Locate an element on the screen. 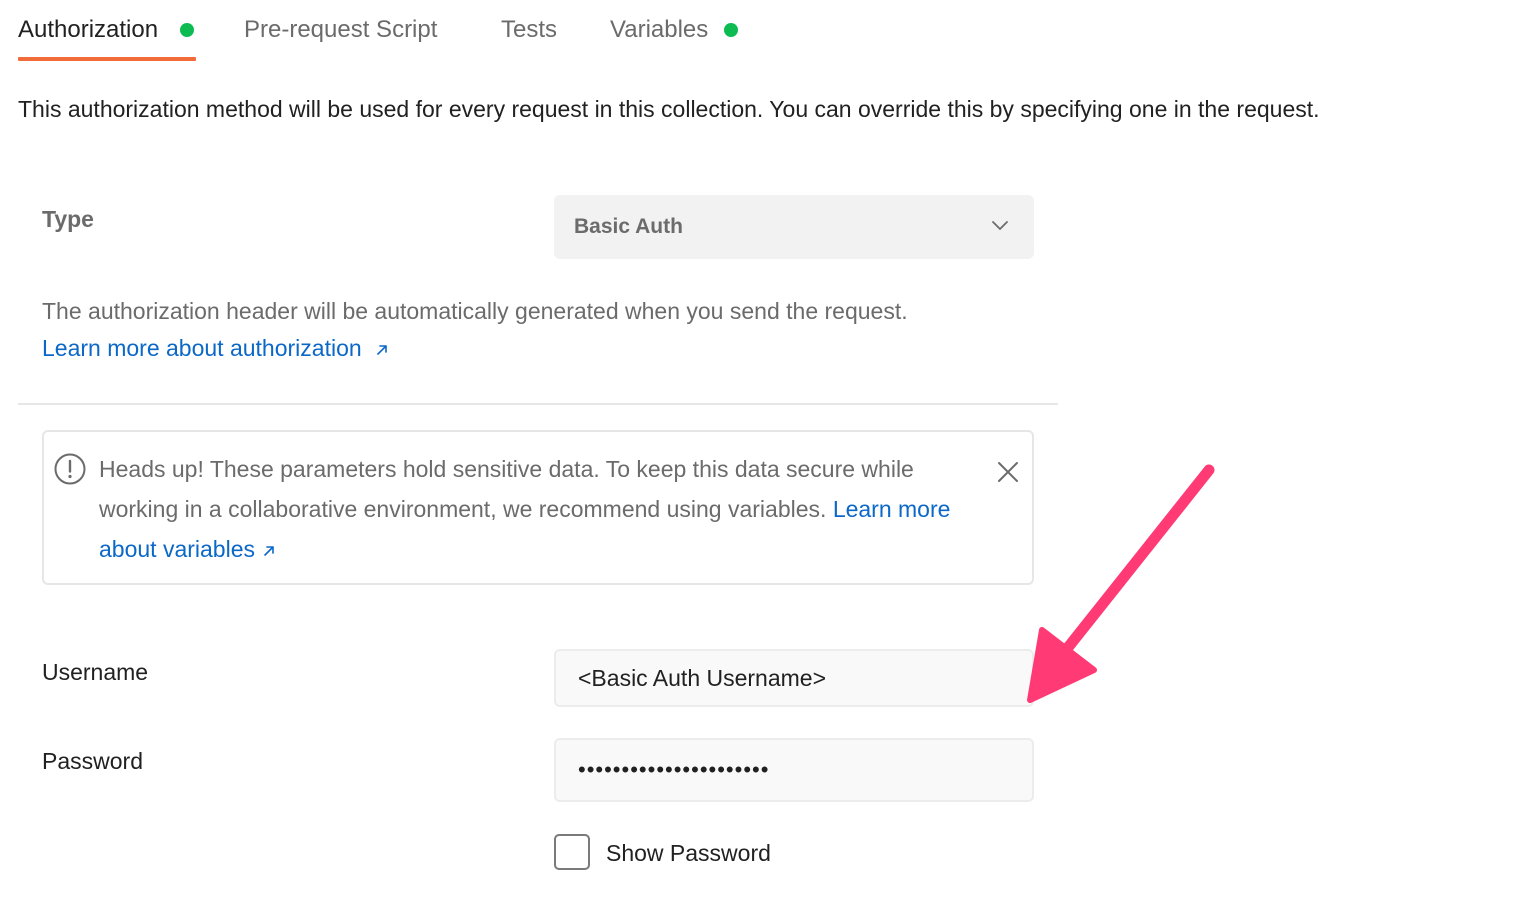 This screenshot has width=1514, height=924. section-divider is located at coordinates (538, 404).